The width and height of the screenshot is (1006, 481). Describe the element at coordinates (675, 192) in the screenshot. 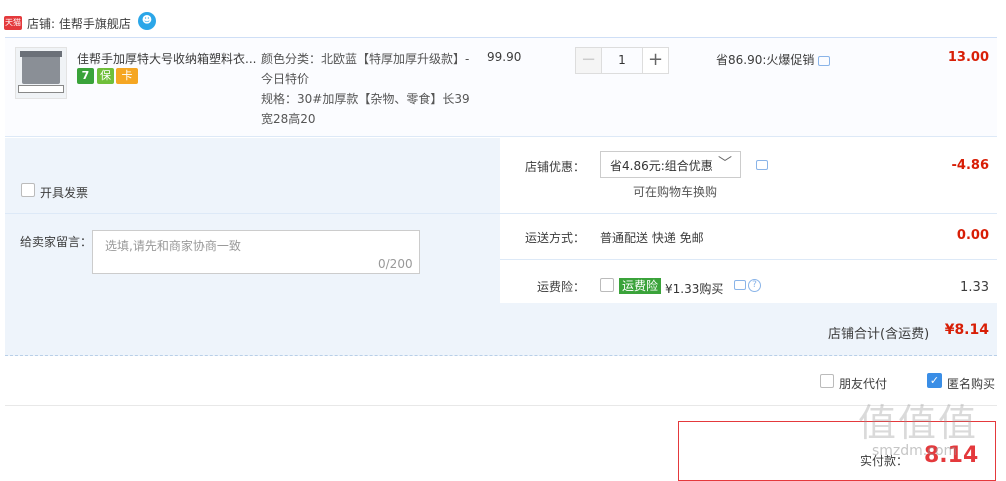

I see `promo-sub-text: 可在购物车换购` at that location.